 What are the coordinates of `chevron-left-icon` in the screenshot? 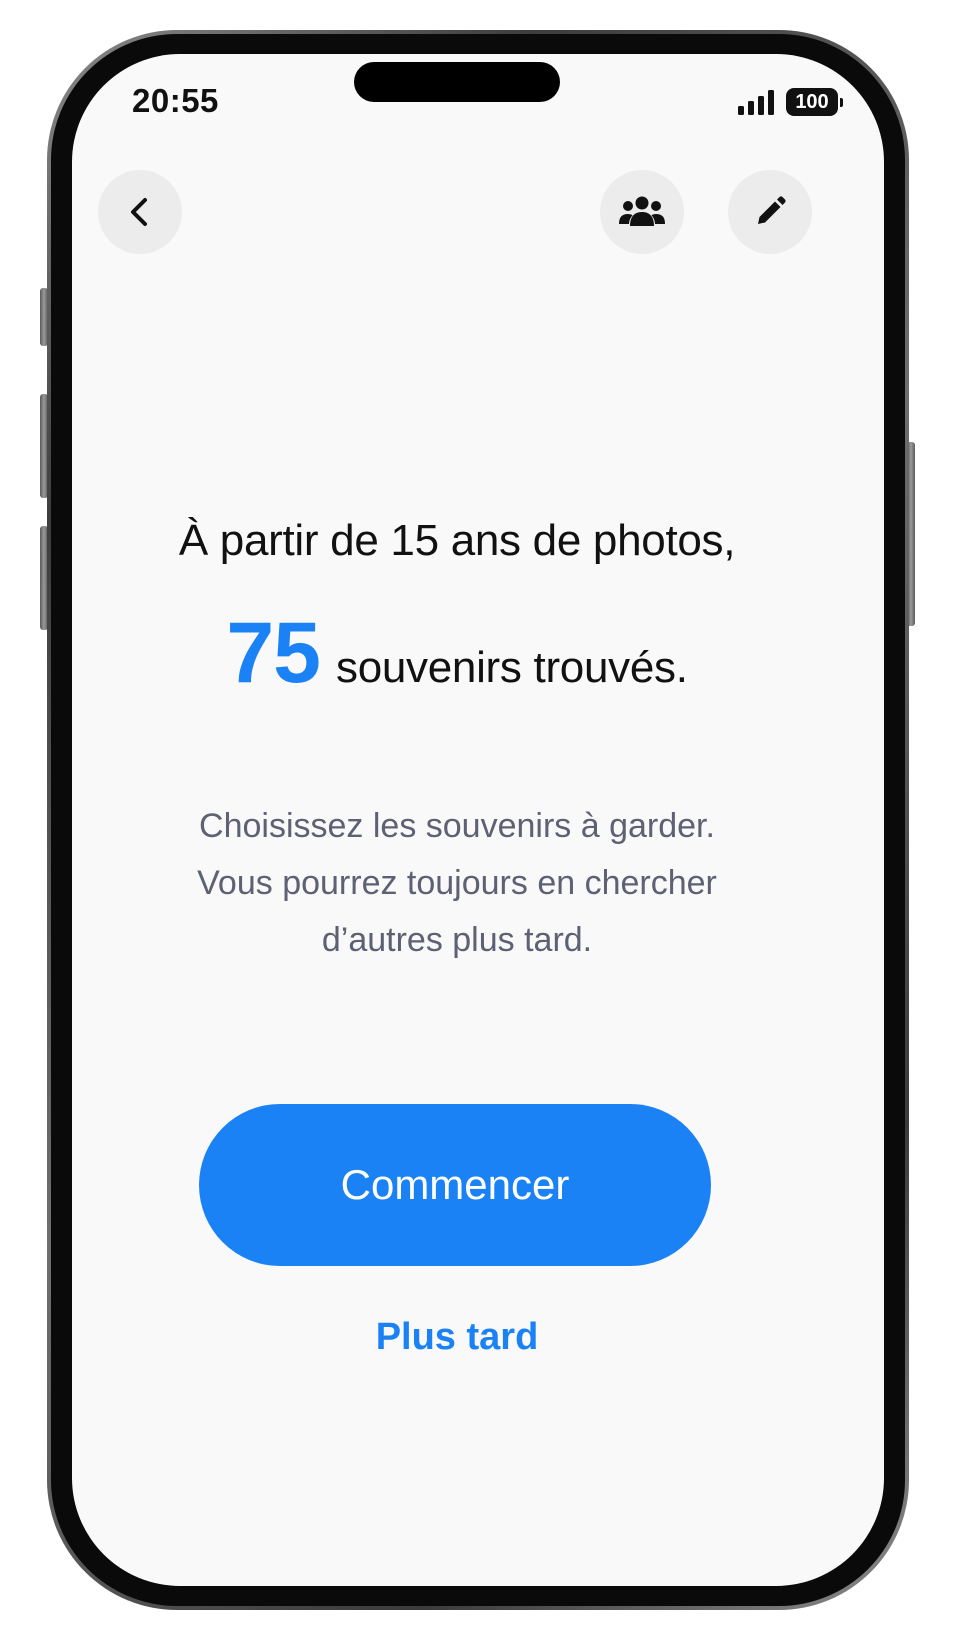 It's located at (139, 212).